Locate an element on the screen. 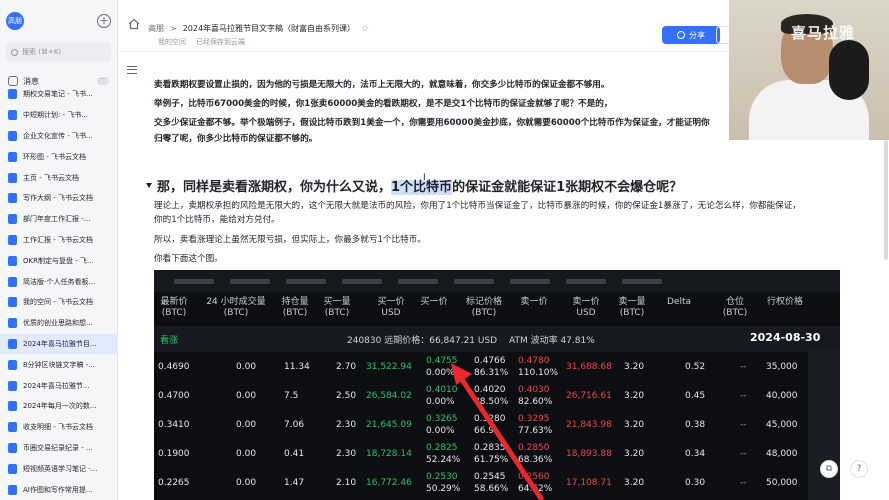 Image resolution: width=889 pixels, height=500 pixels. breadcrumb: 高朋 > 2024年喜马拉雅节目文字稿（财富自由系列课） ☆ is located at coordinates (258, 28).